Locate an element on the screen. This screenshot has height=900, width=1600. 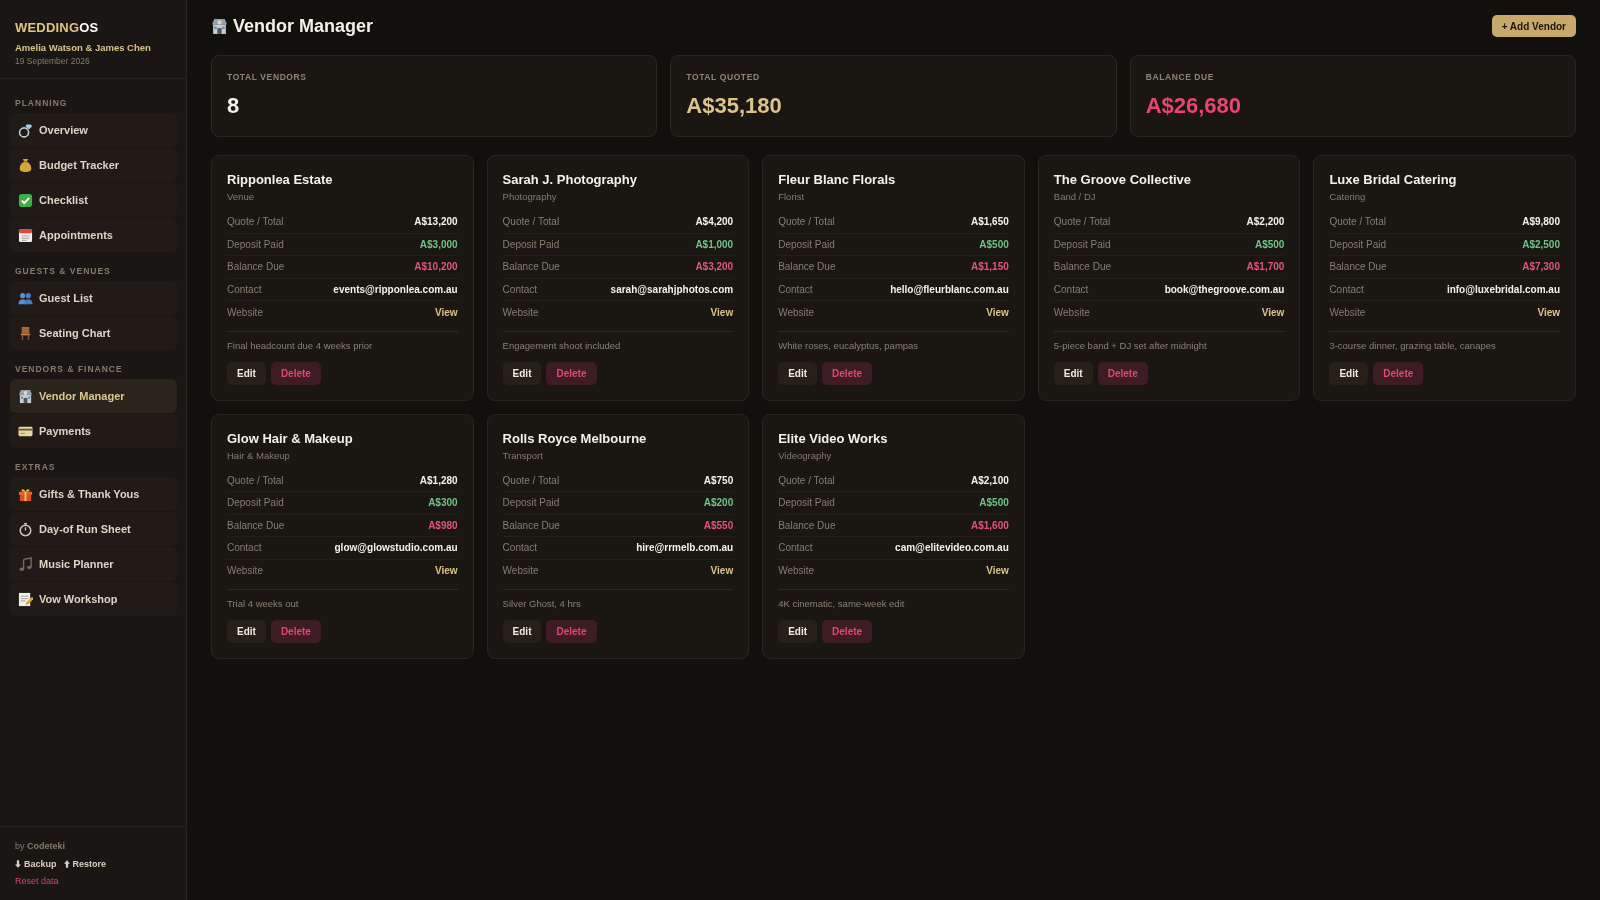
vendor-note: White roses, eucalyptus, pampas is located at coordinates (848, 345).